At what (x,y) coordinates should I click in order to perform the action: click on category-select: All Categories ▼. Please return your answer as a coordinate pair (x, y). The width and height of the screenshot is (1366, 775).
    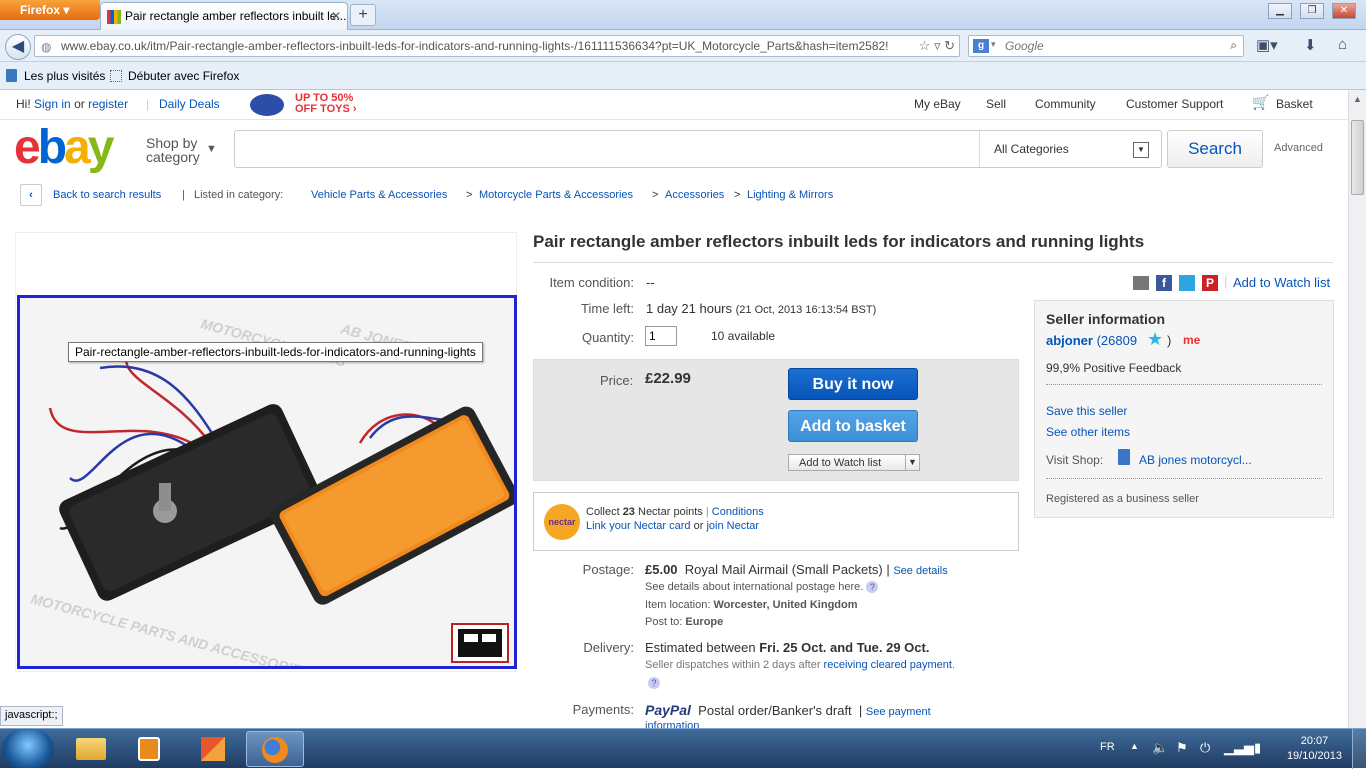
    Looking at the image, I should click on (1070, 149).